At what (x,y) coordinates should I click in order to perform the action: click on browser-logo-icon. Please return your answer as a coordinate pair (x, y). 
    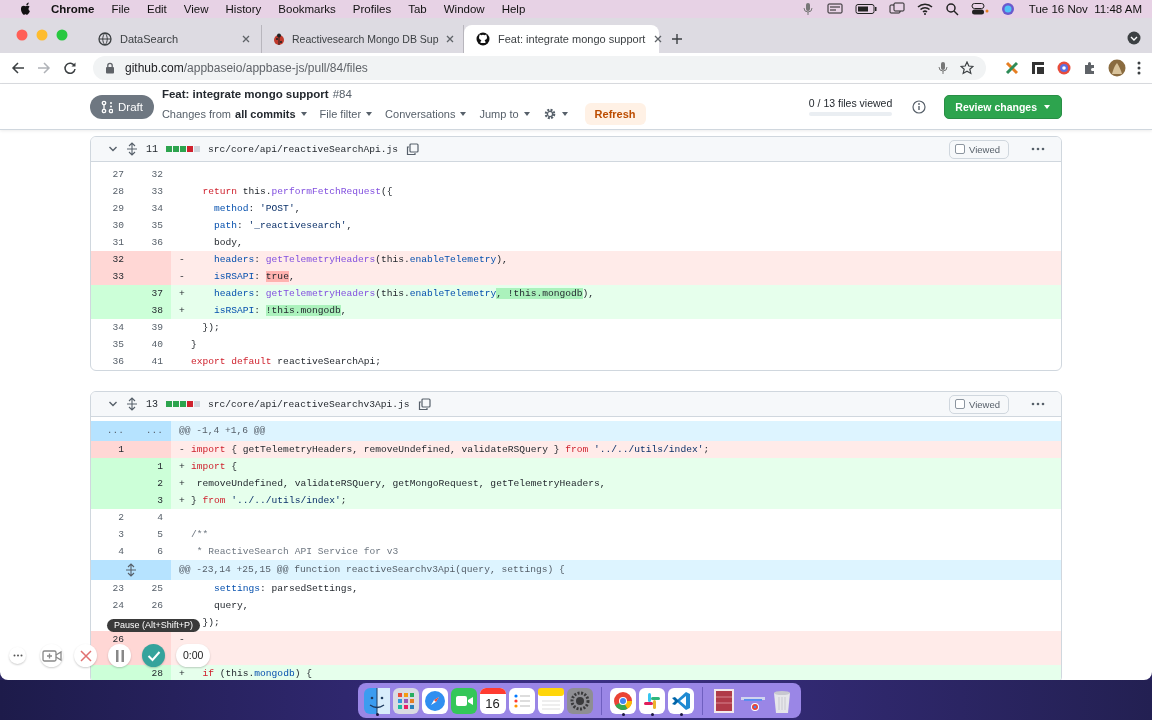
    Looking at the image, I should click on (622, 700).